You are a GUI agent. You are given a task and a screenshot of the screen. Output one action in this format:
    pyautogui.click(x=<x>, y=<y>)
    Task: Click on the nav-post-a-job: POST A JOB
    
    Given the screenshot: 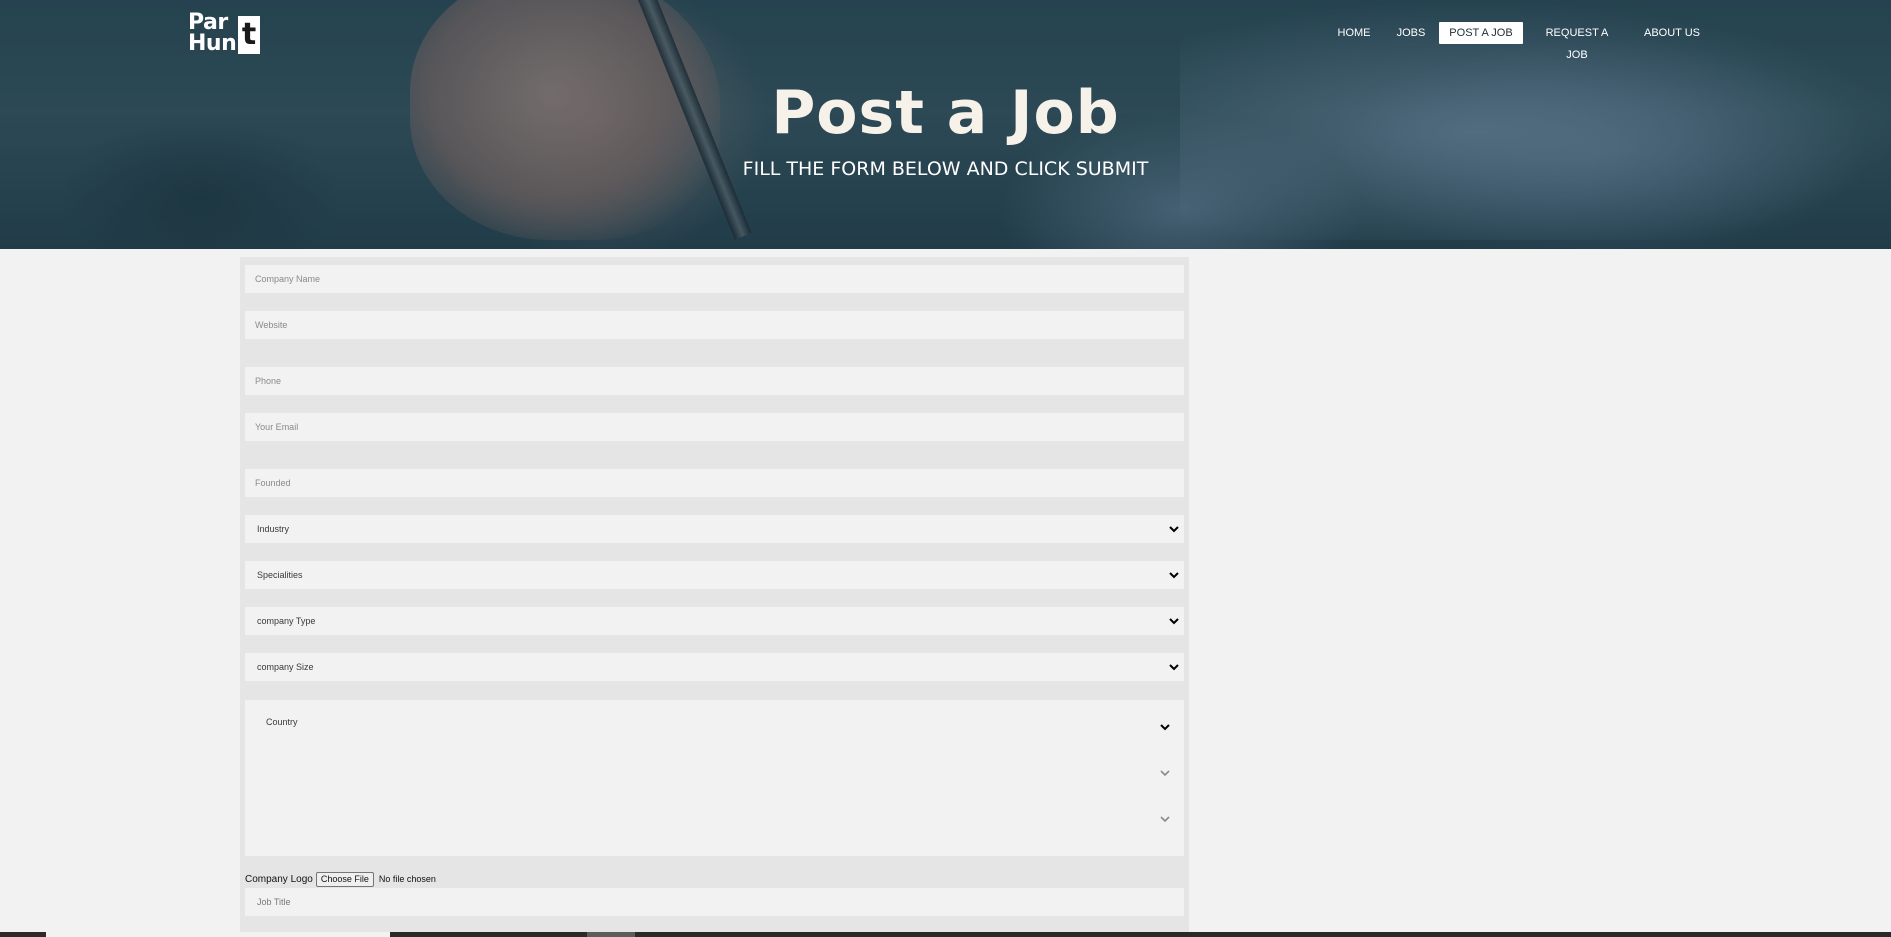 What is the action you would take?
    pyautogui.click(x=1481, y=33)
    